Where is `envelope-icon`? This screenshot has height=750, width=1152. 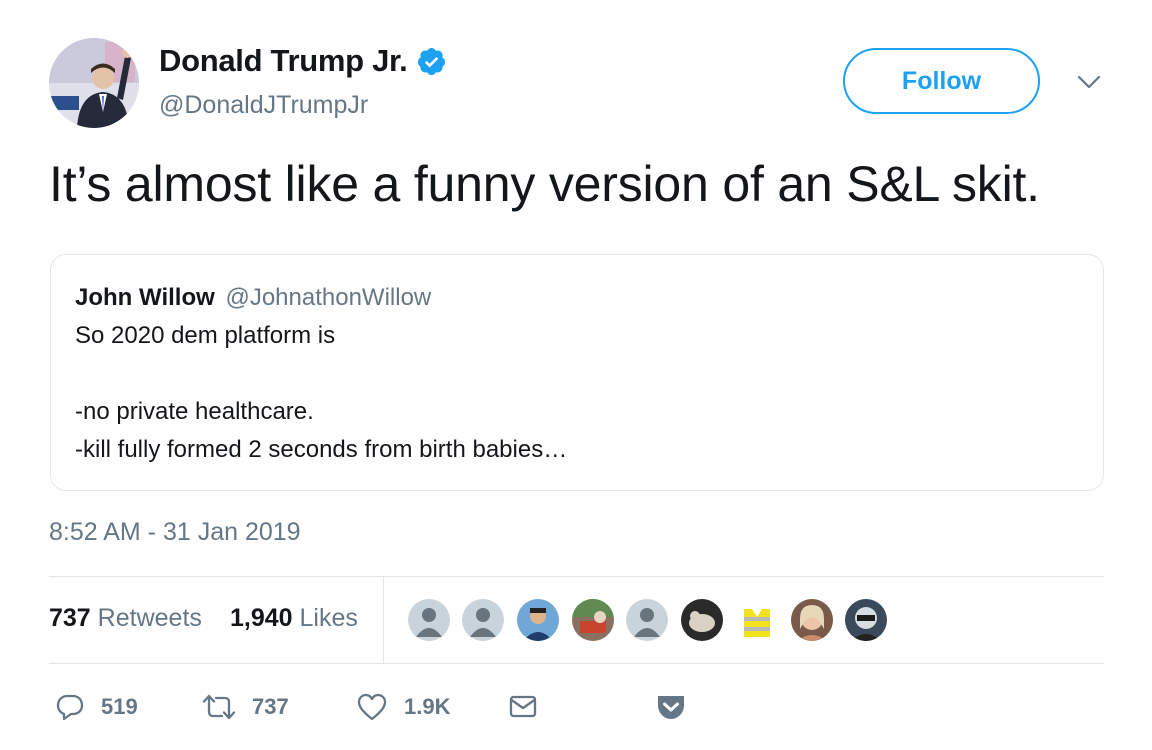
envelope-icon is located at coordinates (523, 706).